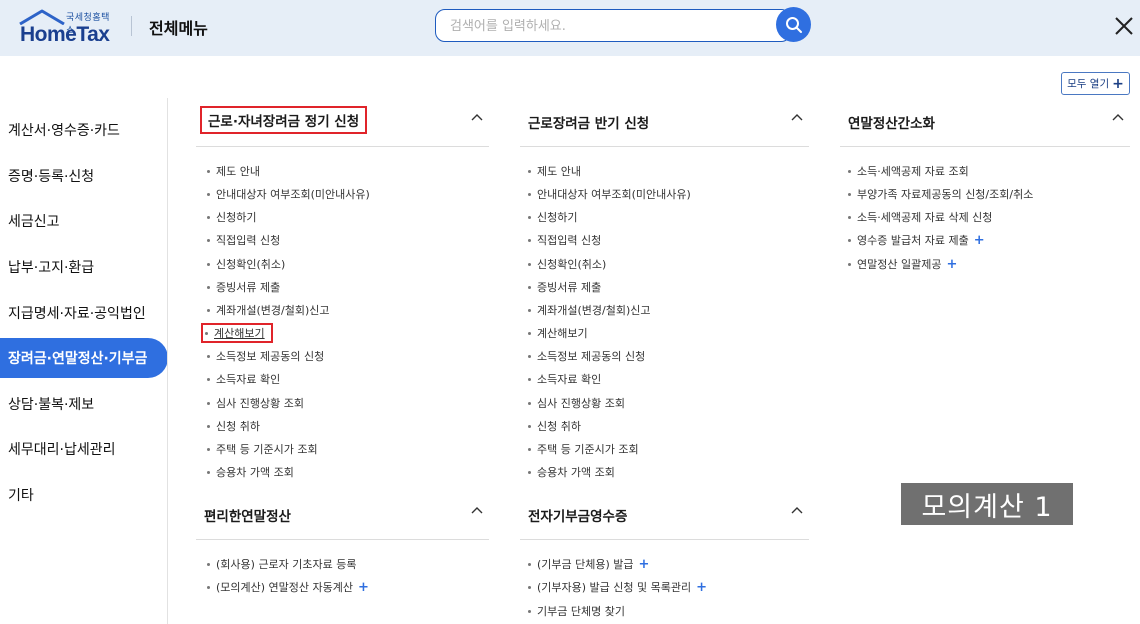 This screenshot has width=1140, height=624. Describe the element at coordinates (21, 496) in the screenshot. I see `nav-item-label: 기타` at that location.